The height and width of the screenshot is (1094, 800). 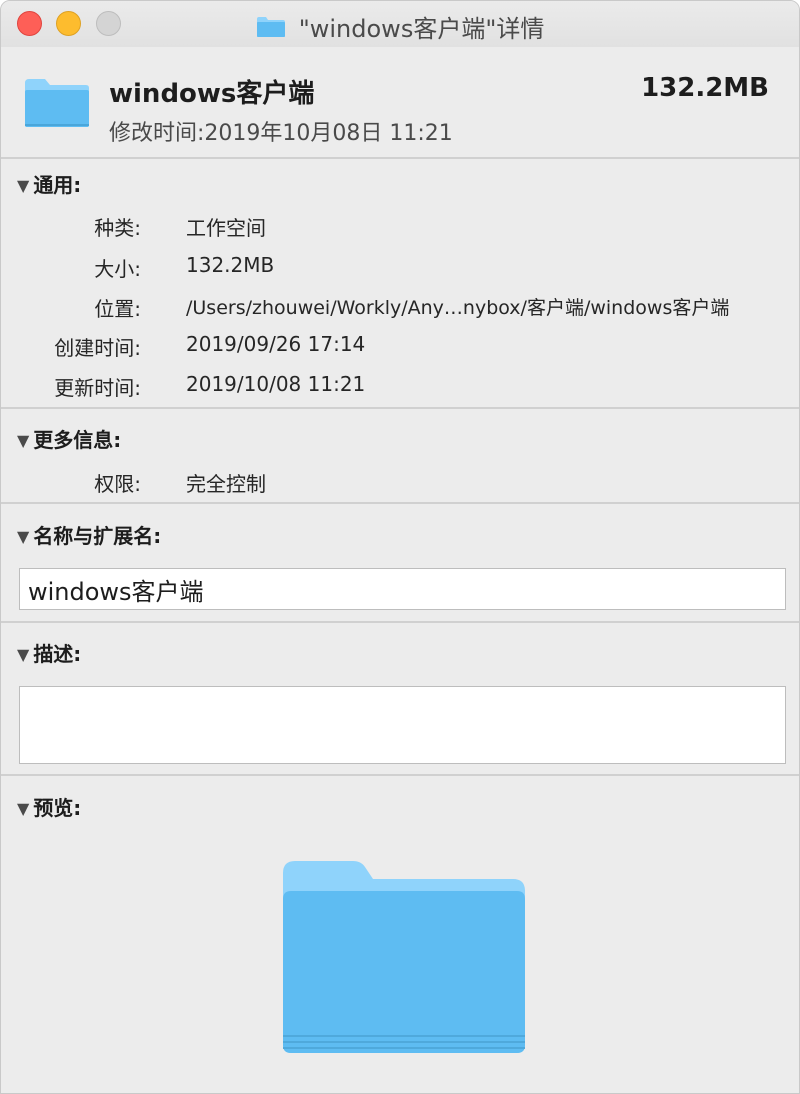 I want to click on description-section-toggle: ▼ 描述:, so click(x=49, y=652).